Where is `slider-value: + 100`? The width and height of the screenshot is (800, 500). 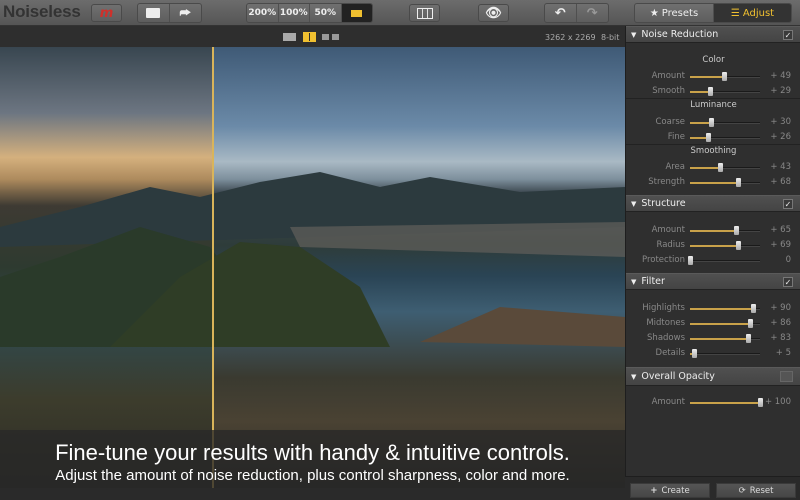 slider-value: + 100 is located at coordinates (777, 402).